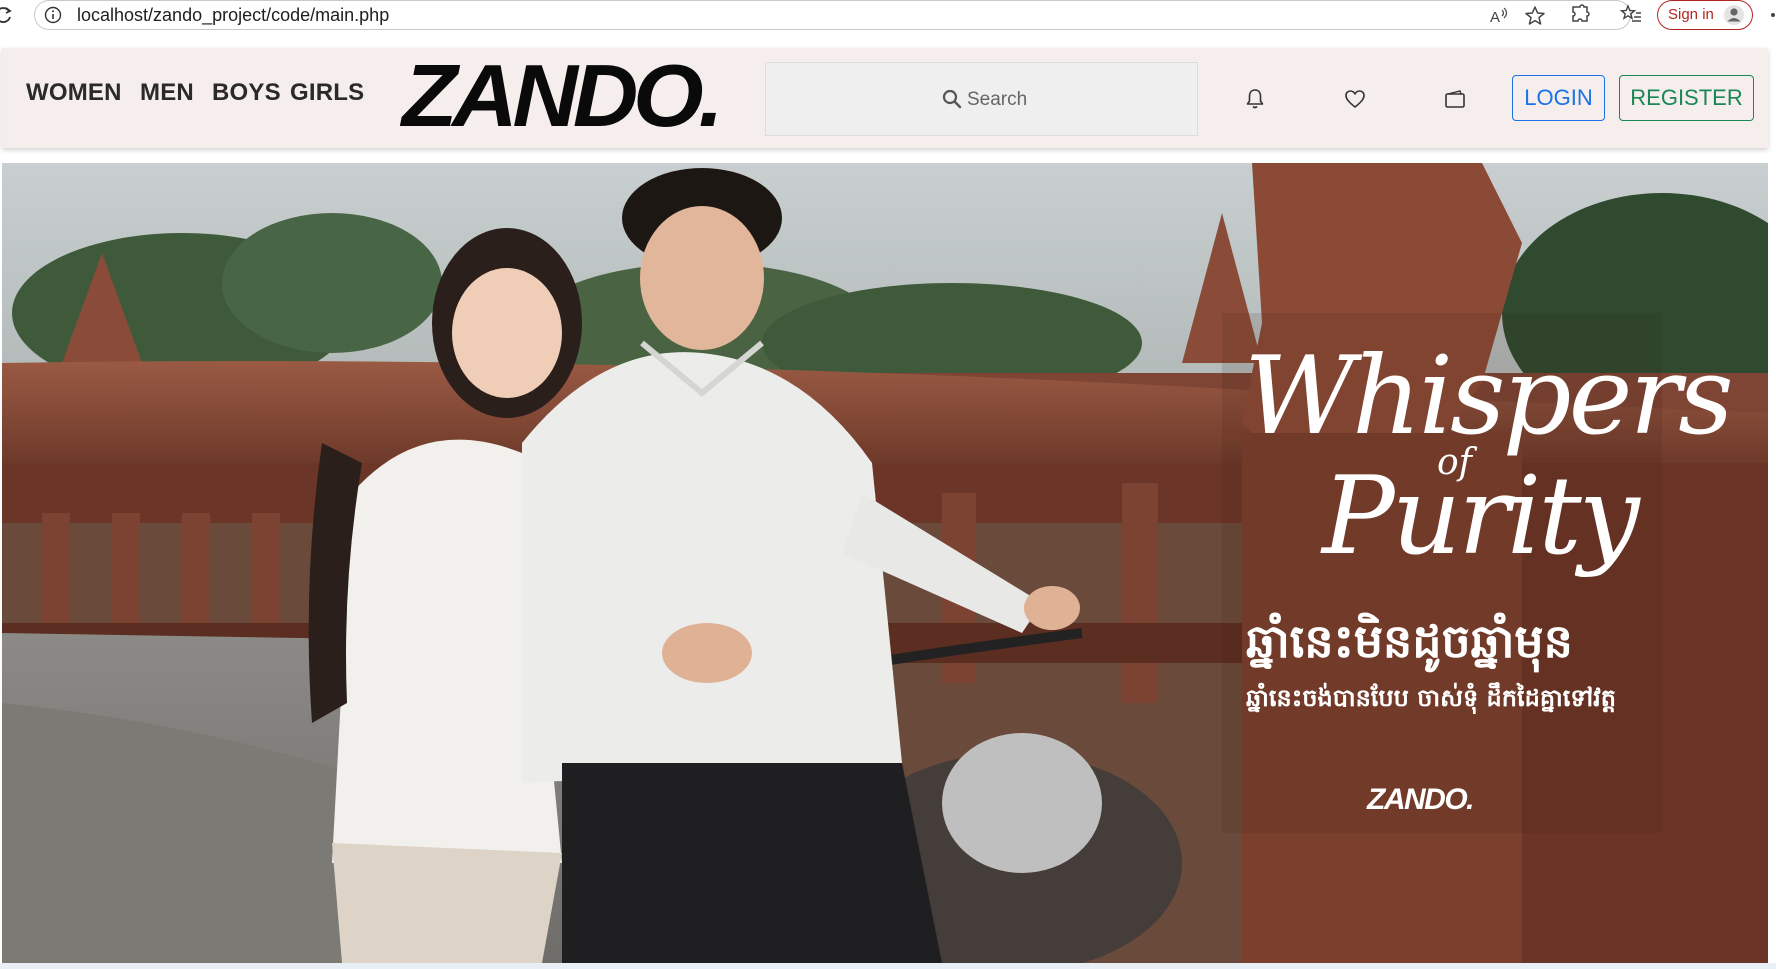 This screenshot has width=1776, height=969. Describe the element at coordinates (1691, 14) in the screenshot. I see `sign-in-label: Sign in` at that location.